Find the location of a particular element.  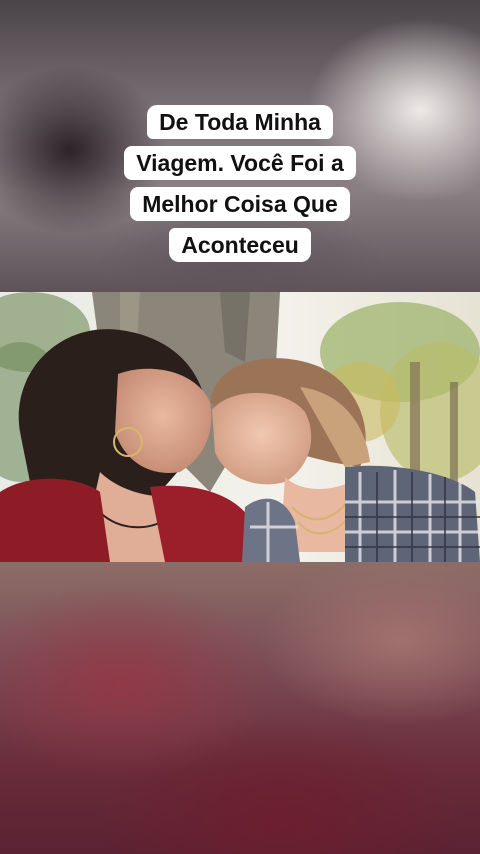

caption-line-2: Viagem. Você Foi a is located at coordinates (240, 163).